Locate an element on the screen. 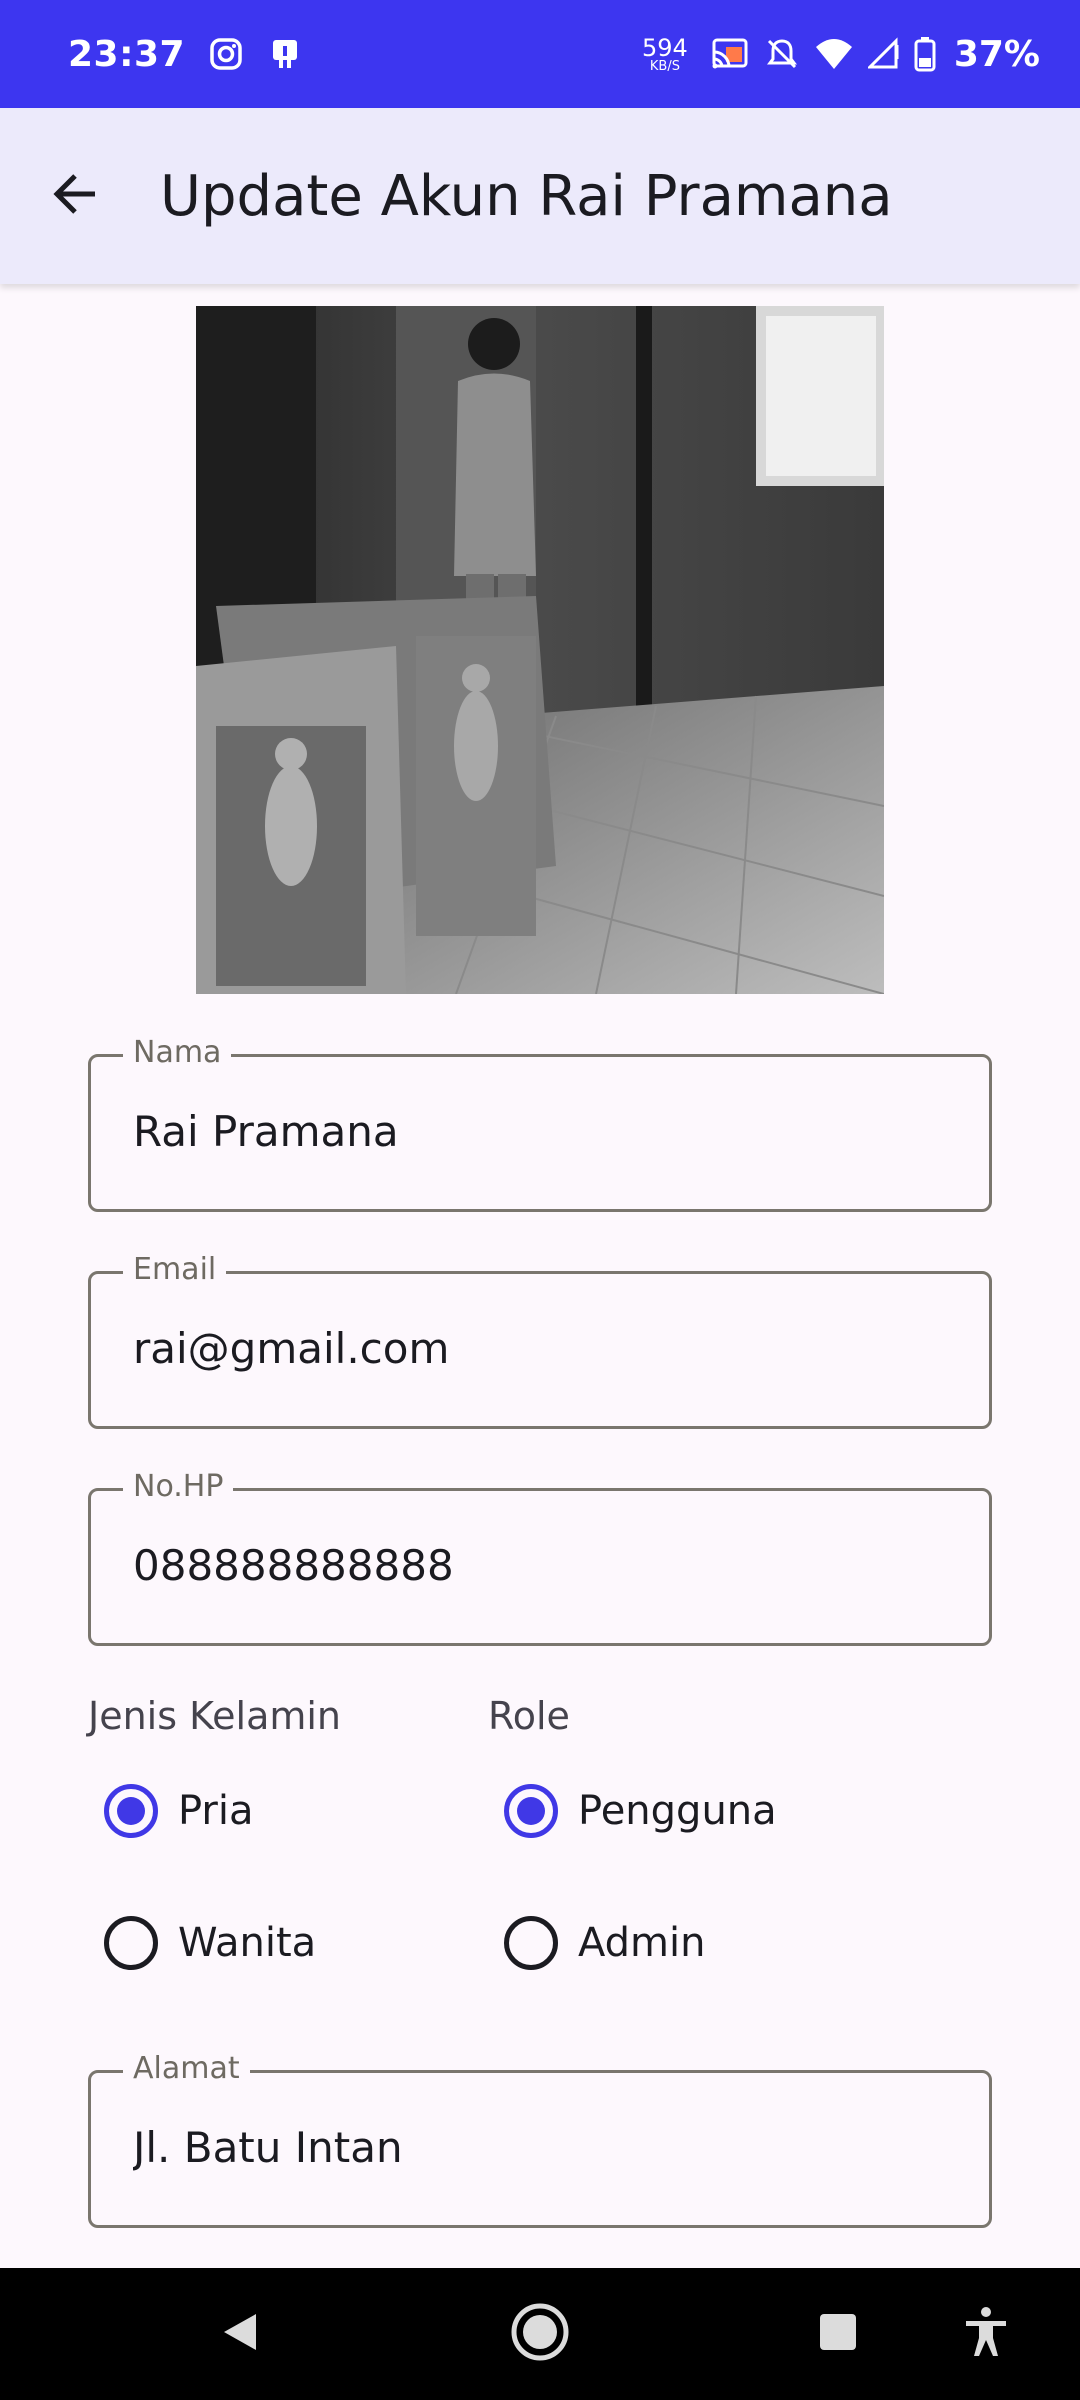 The width and height of the screenshot is (1080, 2400). radio-wanita: Wanita is located at coordinates (210, 1943).